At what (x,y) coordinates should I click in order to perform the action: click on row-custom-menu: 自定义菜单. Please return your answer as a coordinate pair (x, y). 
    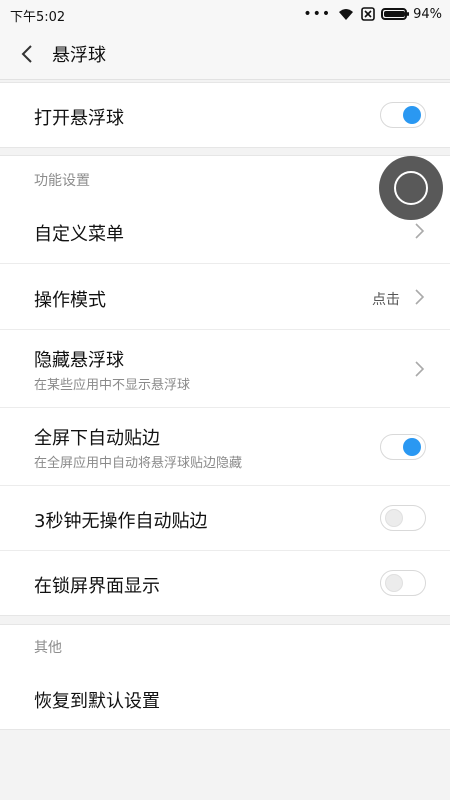
    Looking at the image, I should click on (225, 231).